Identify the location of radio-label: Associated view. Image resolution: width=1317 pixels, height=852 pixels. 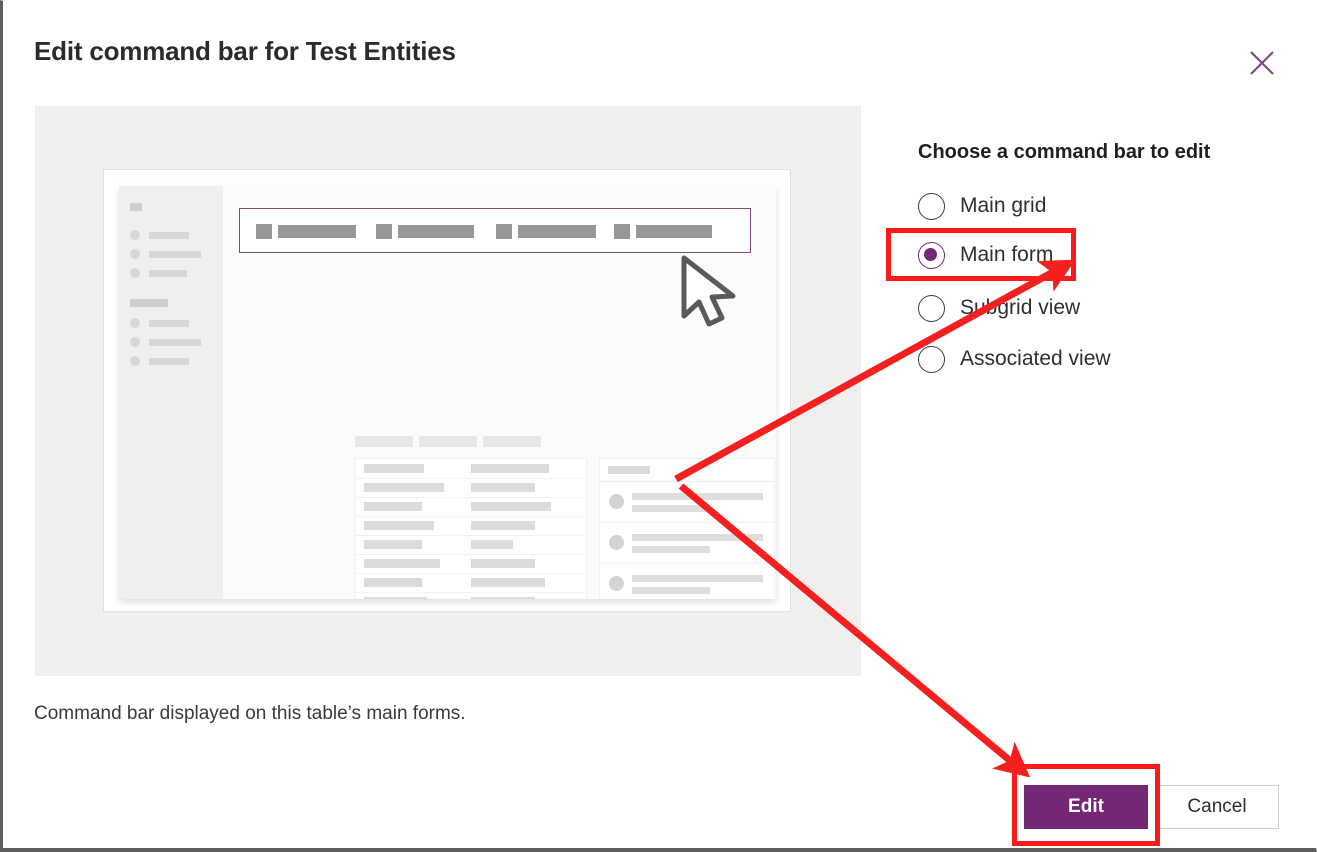
(1035, 358).